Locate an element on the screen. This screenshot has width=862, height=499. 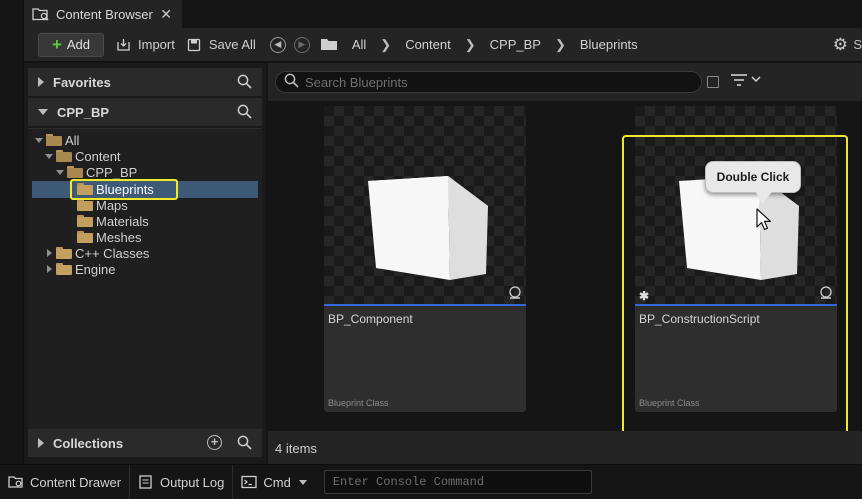
tab-content-browser: Content Browser ✕ is located at coordinates (103, 14).